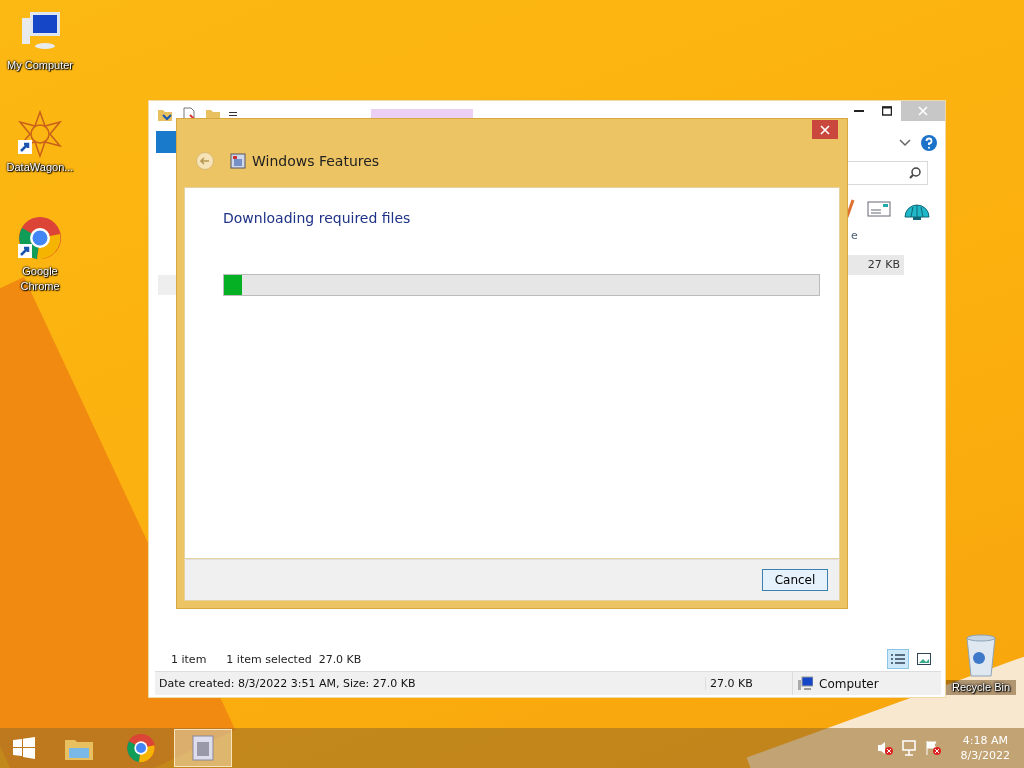 Image resolution: width=1024 pixels, height=768 pixels. I want to click on file-tab, so click(166, 142).